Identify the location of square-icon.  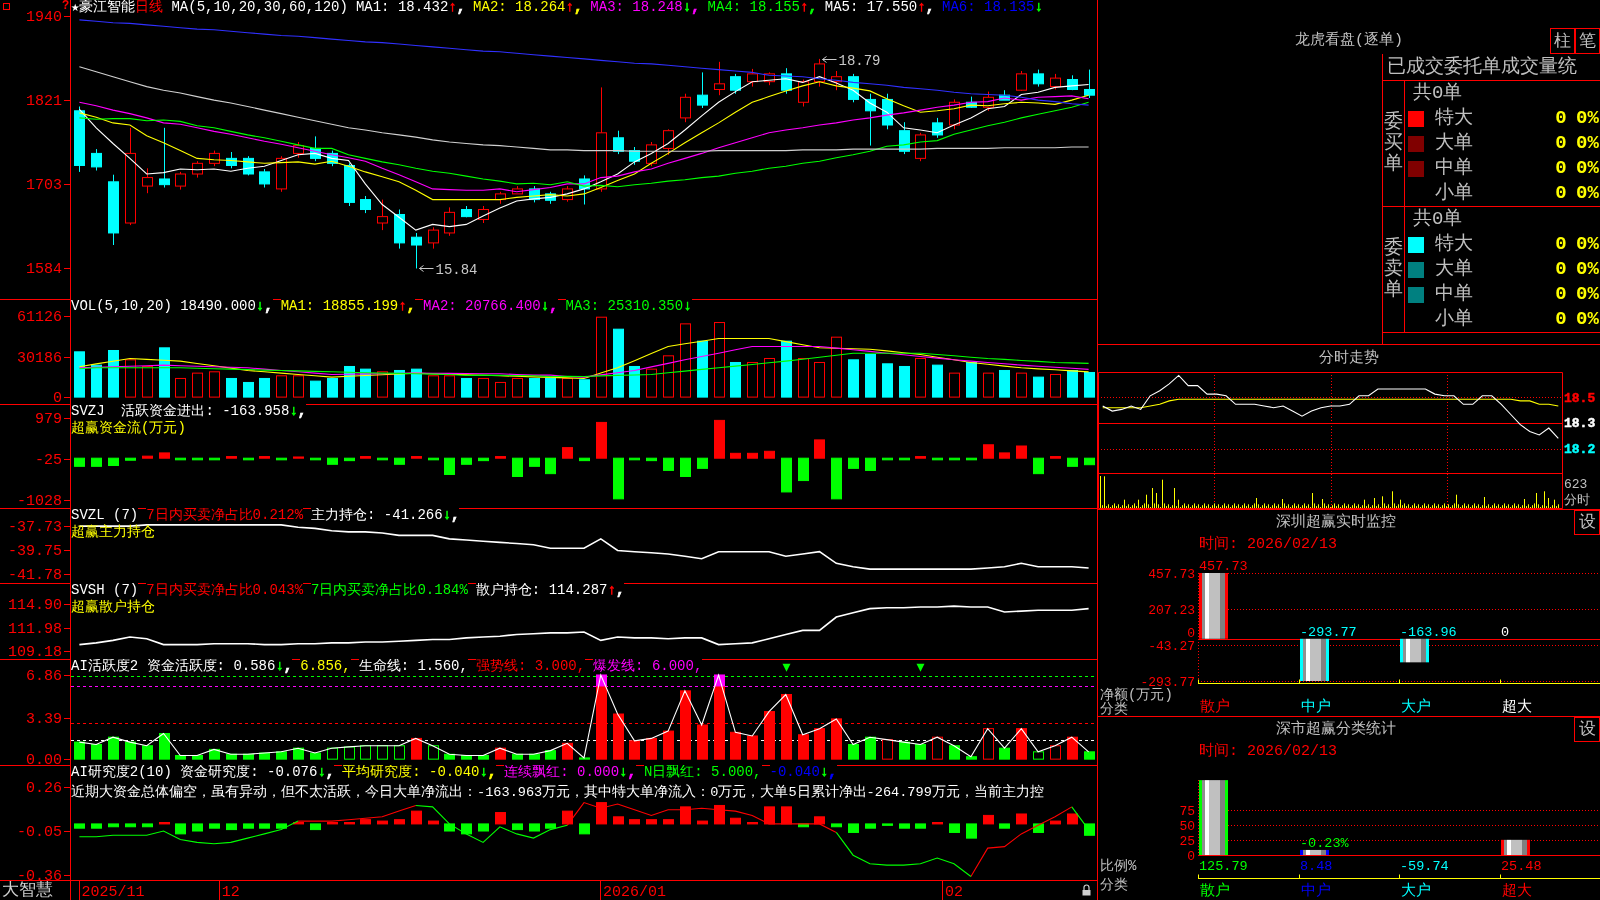
(6, 6).